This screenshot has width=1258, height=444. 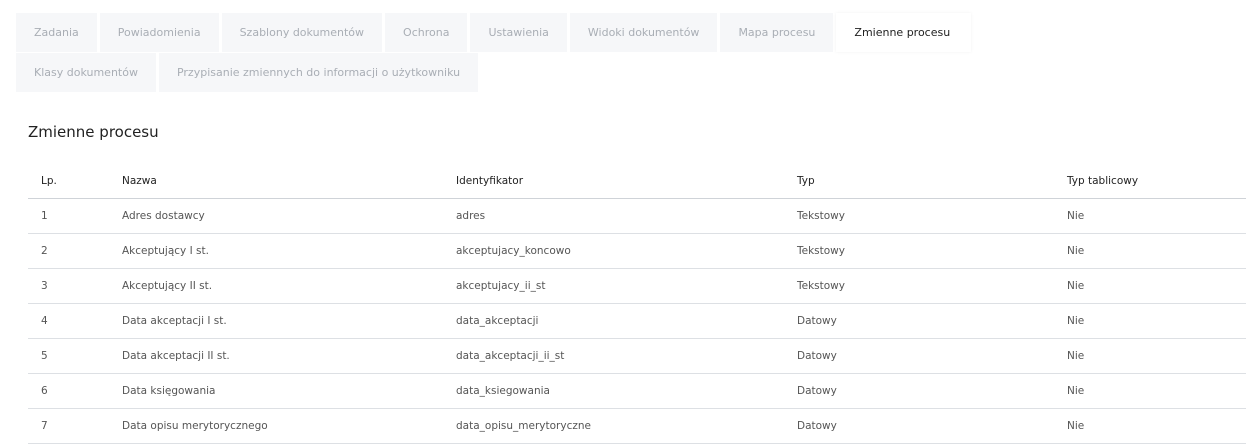 I want to click on cell-nazwa: Data akceptacji I st., so click(x=289, y=321).